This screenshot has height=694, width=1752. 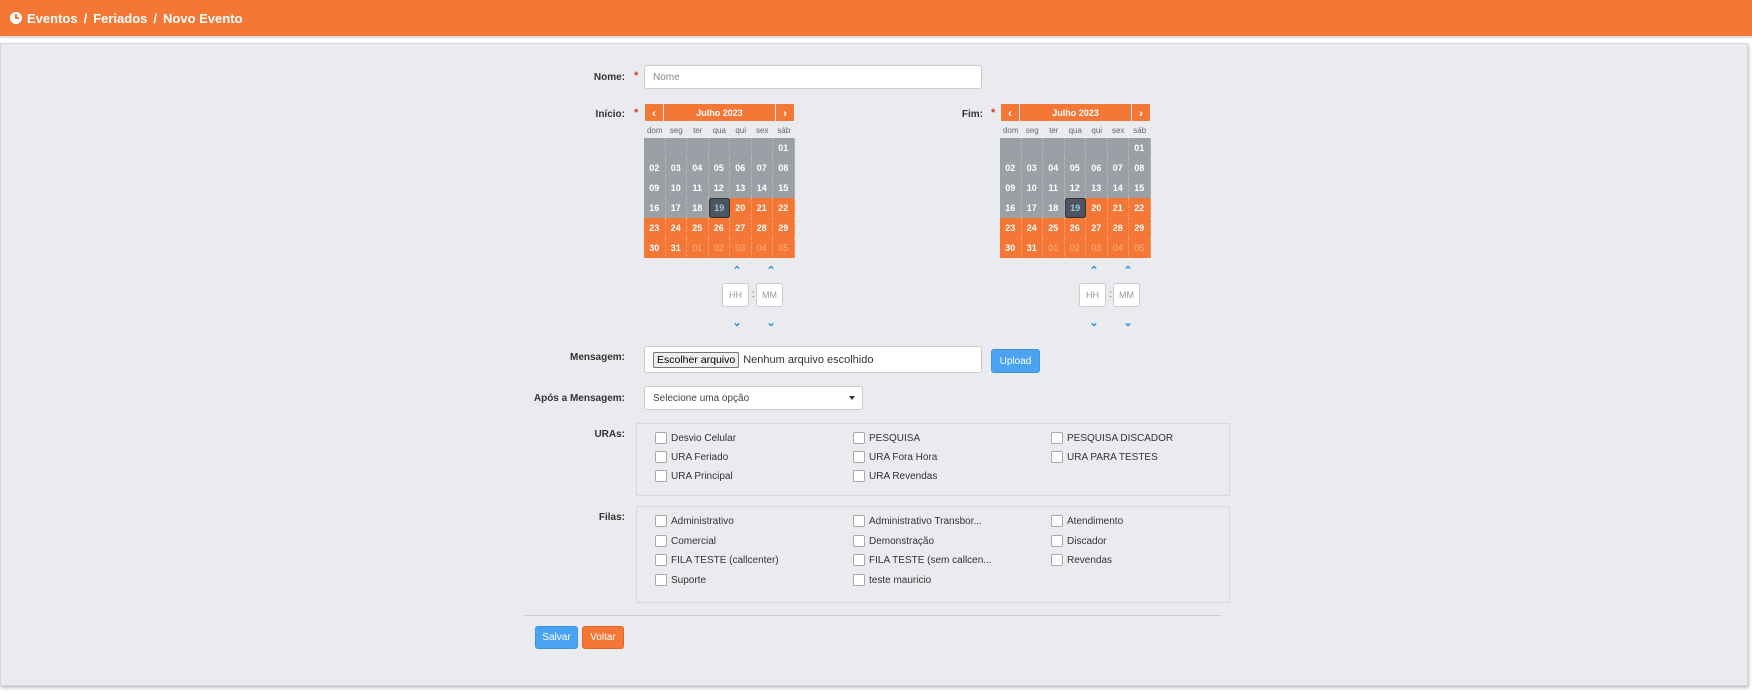 What do you see at coordinates (694, 476) in the screenshot?
I see `ura-checkbox: URA Principal` at bounding box center [694, 476].